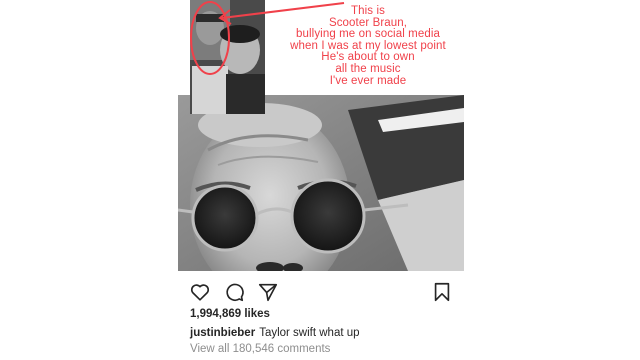  What do you see at coordinates (309, 333) in the screenshot?
I see `caption-text: Taylor swift what up` at bounding box center [309, 333].